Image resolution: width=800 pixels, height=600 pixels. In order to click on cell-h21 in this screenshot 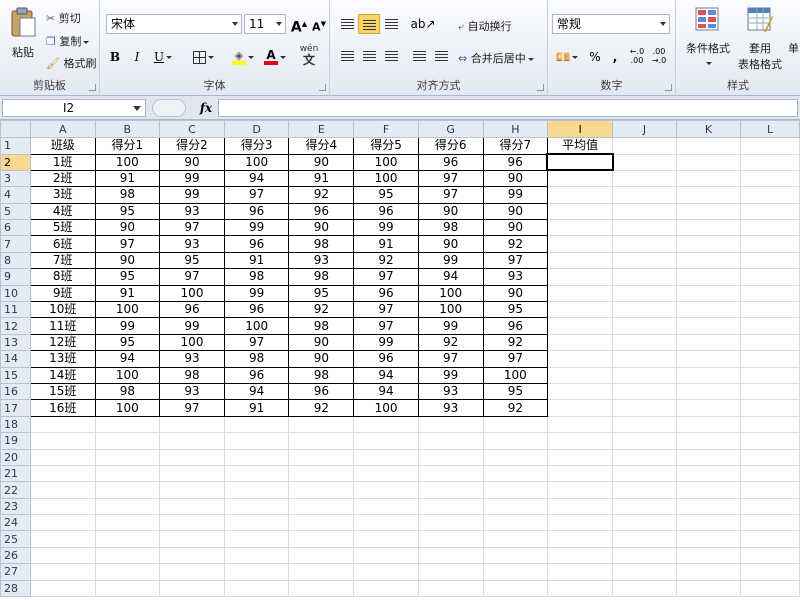, I will do `click(515, 473)`.